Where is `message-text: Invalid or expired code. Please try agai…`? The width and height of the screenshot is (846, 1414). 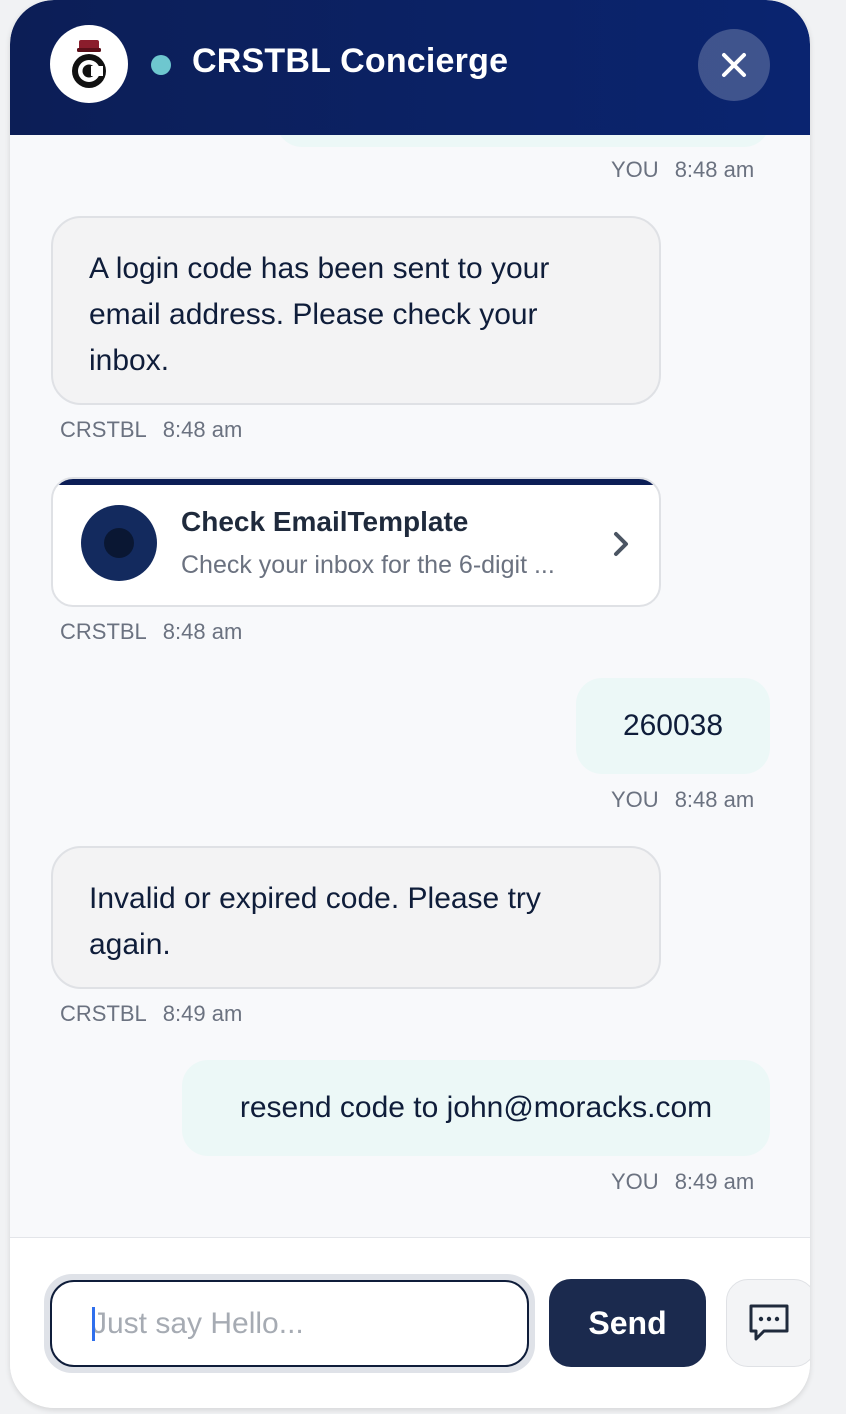 message-text: Invalid or expired code. Please try agai… is located at coordinates (315, 921).